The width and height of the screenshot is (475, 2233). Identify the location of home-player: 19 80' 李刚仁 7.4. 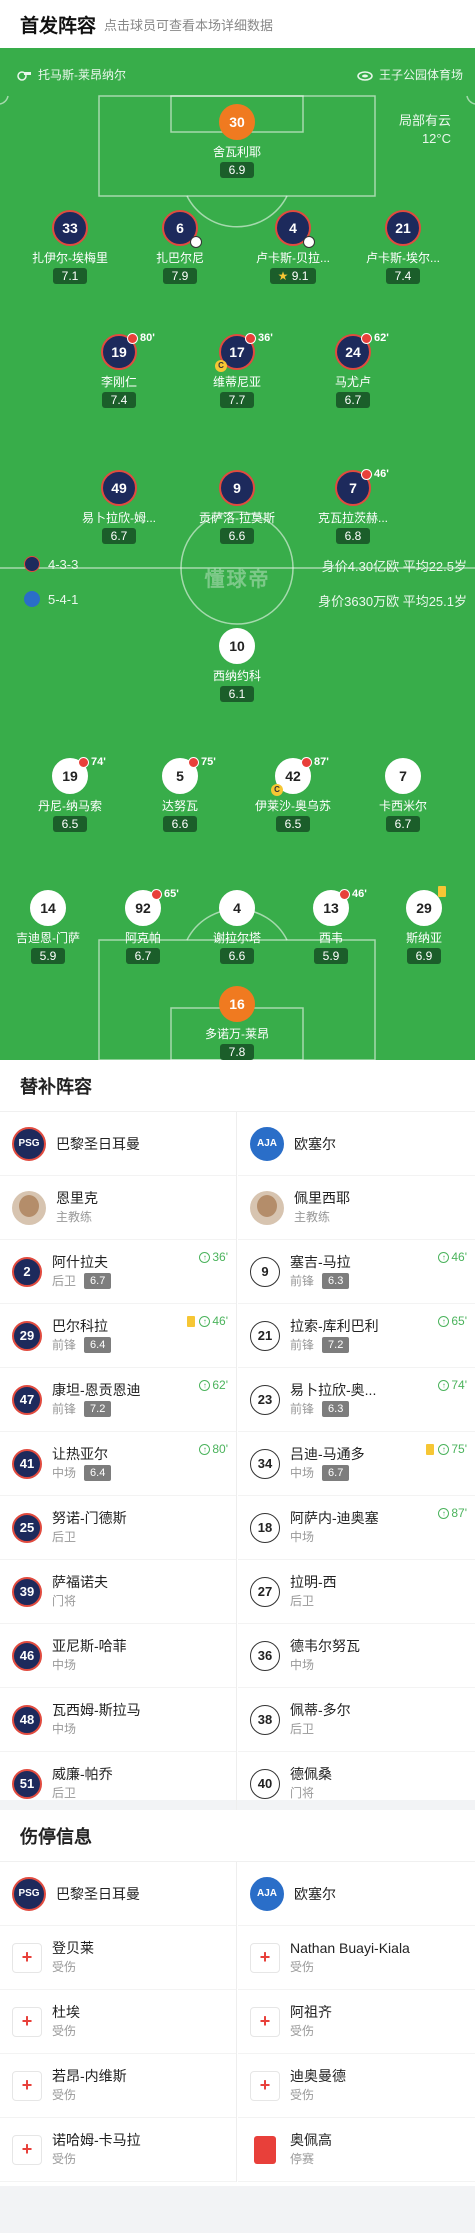
(119, 370).